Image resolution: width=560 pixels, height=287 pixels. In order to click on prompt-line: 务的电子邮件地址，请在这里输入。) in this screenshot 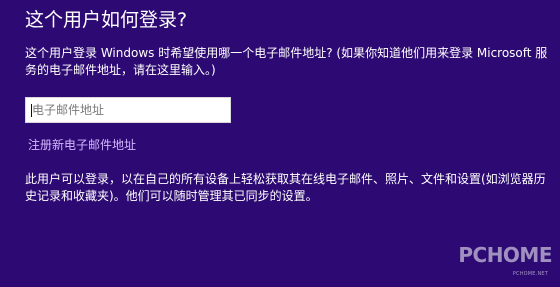, I will do `click(120, 70)`.